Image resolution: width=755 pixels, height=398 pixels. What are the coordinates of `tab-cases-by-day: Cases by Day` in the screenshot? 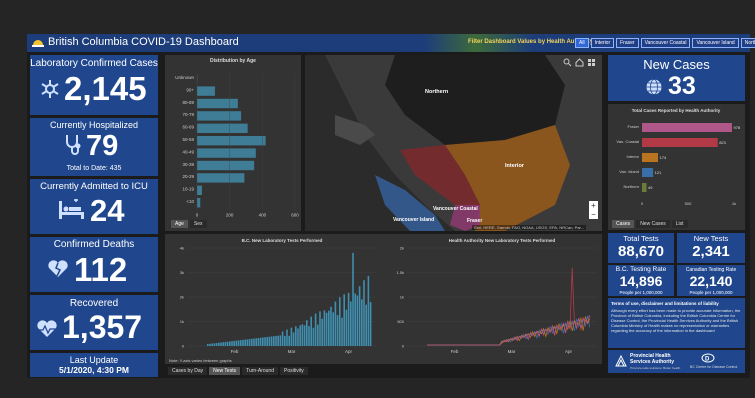 It's located at (188, 371).